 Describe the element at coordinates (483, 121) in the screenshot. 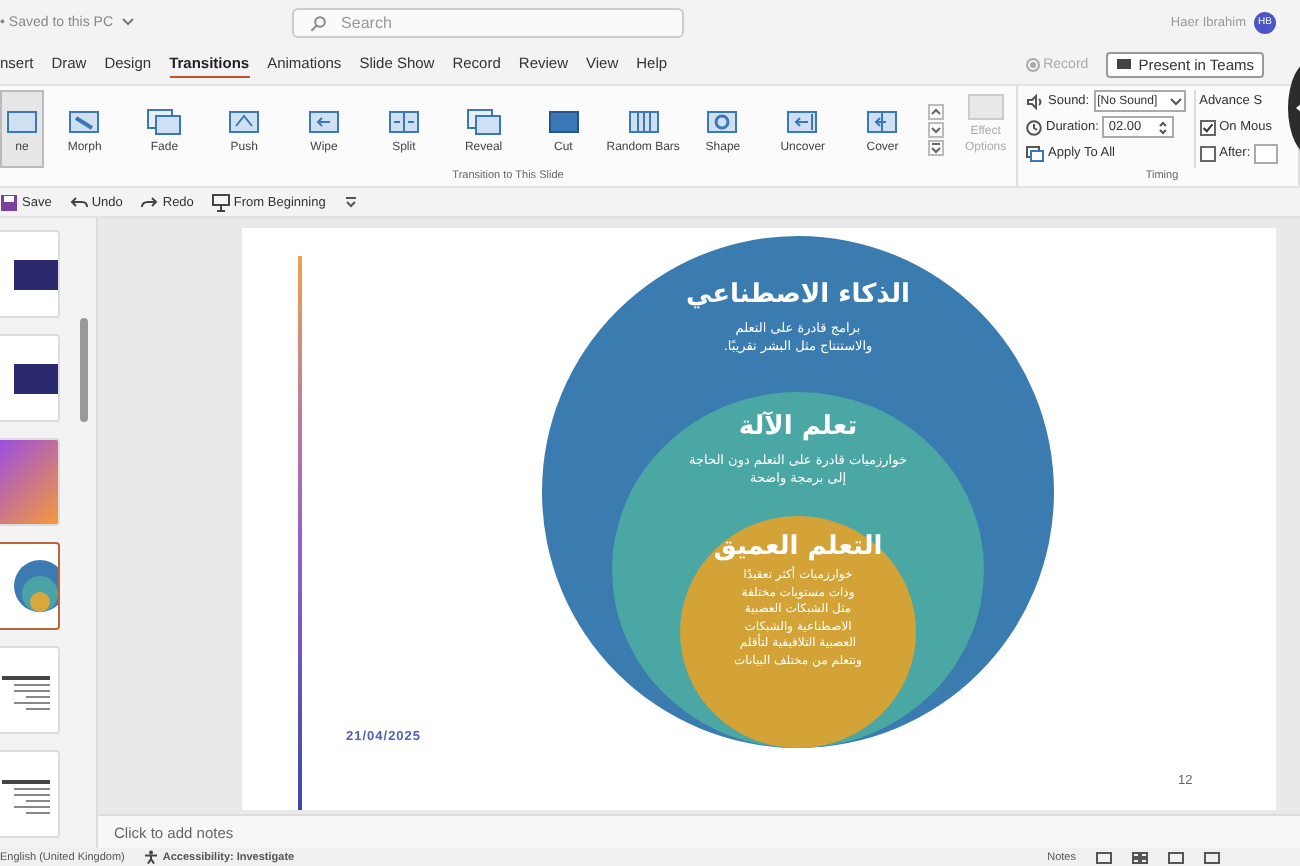

I see `reveal-icon` at that location.